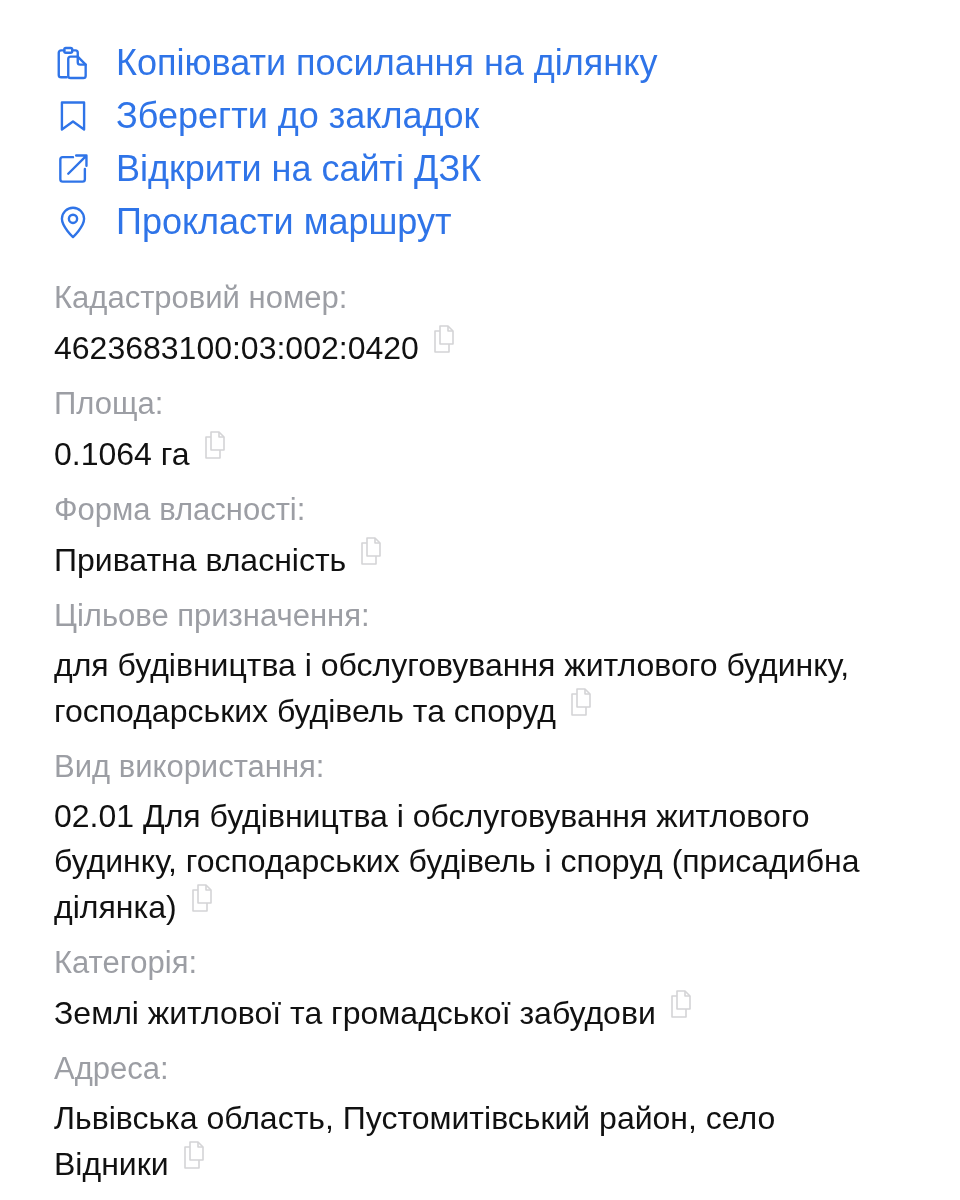  Describe the element at coordinates (253, 221) in the screenshot. I see `action-link: Прокласти маршрут` at that location.